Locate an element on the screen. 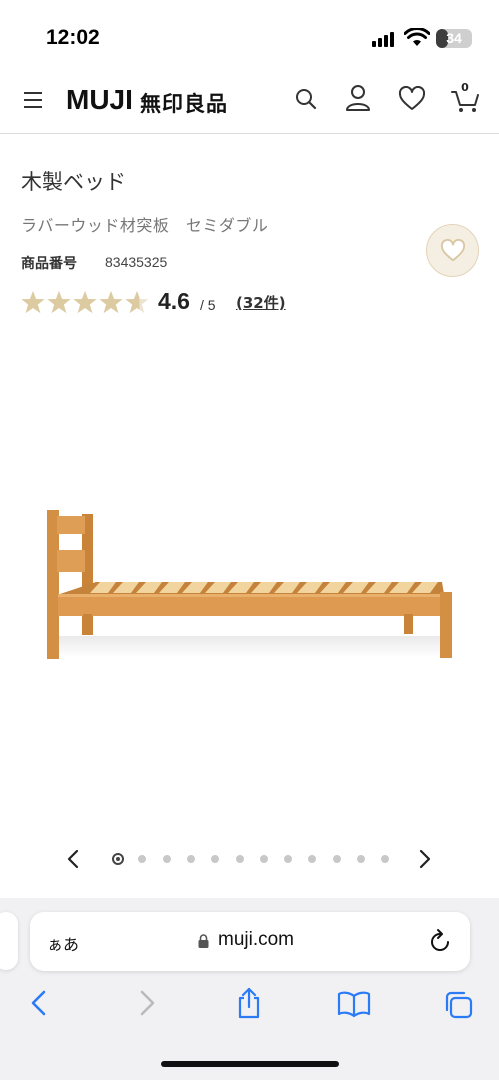  rating-value: 4.6 is located at coordinates (174, 301).